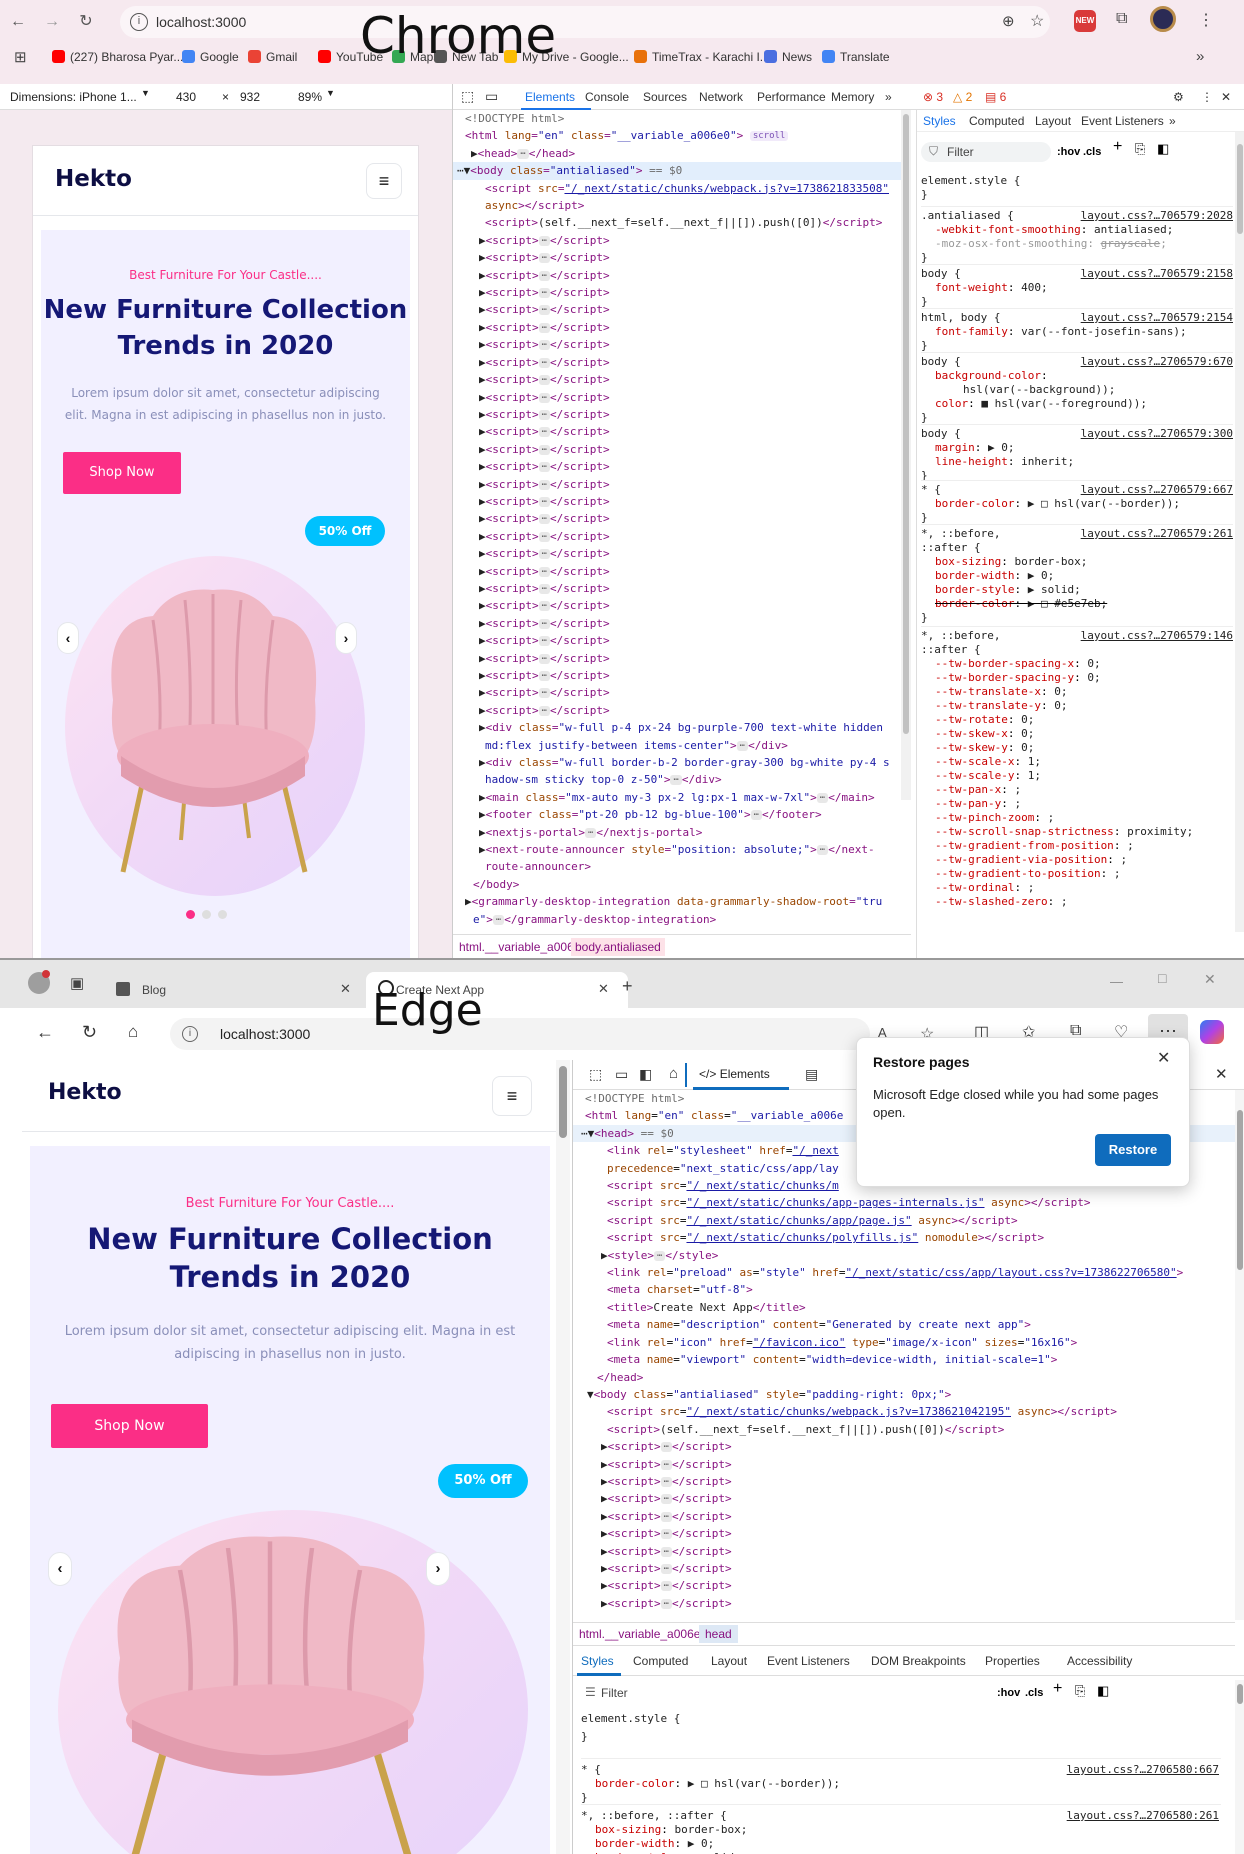  What do you see at coordinates (585, 22) in the screenshot?
I see `address-bar: i localhost:3000 ⊕ ☆` at bounding box center [585, 22].